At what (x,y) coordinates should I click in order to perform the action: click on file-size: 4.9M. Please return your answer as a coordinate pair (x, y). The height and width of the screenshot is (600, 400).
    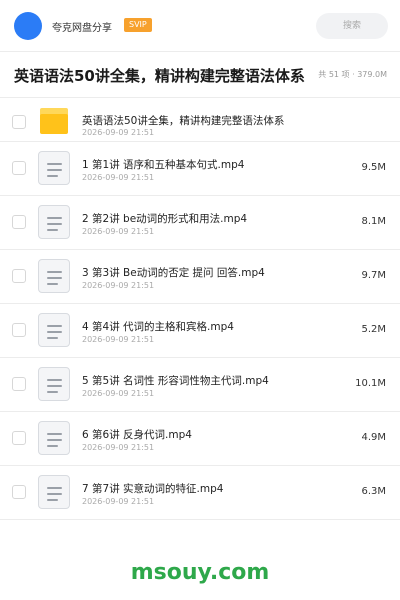
    Looking at the image, I should click on (373, 437).